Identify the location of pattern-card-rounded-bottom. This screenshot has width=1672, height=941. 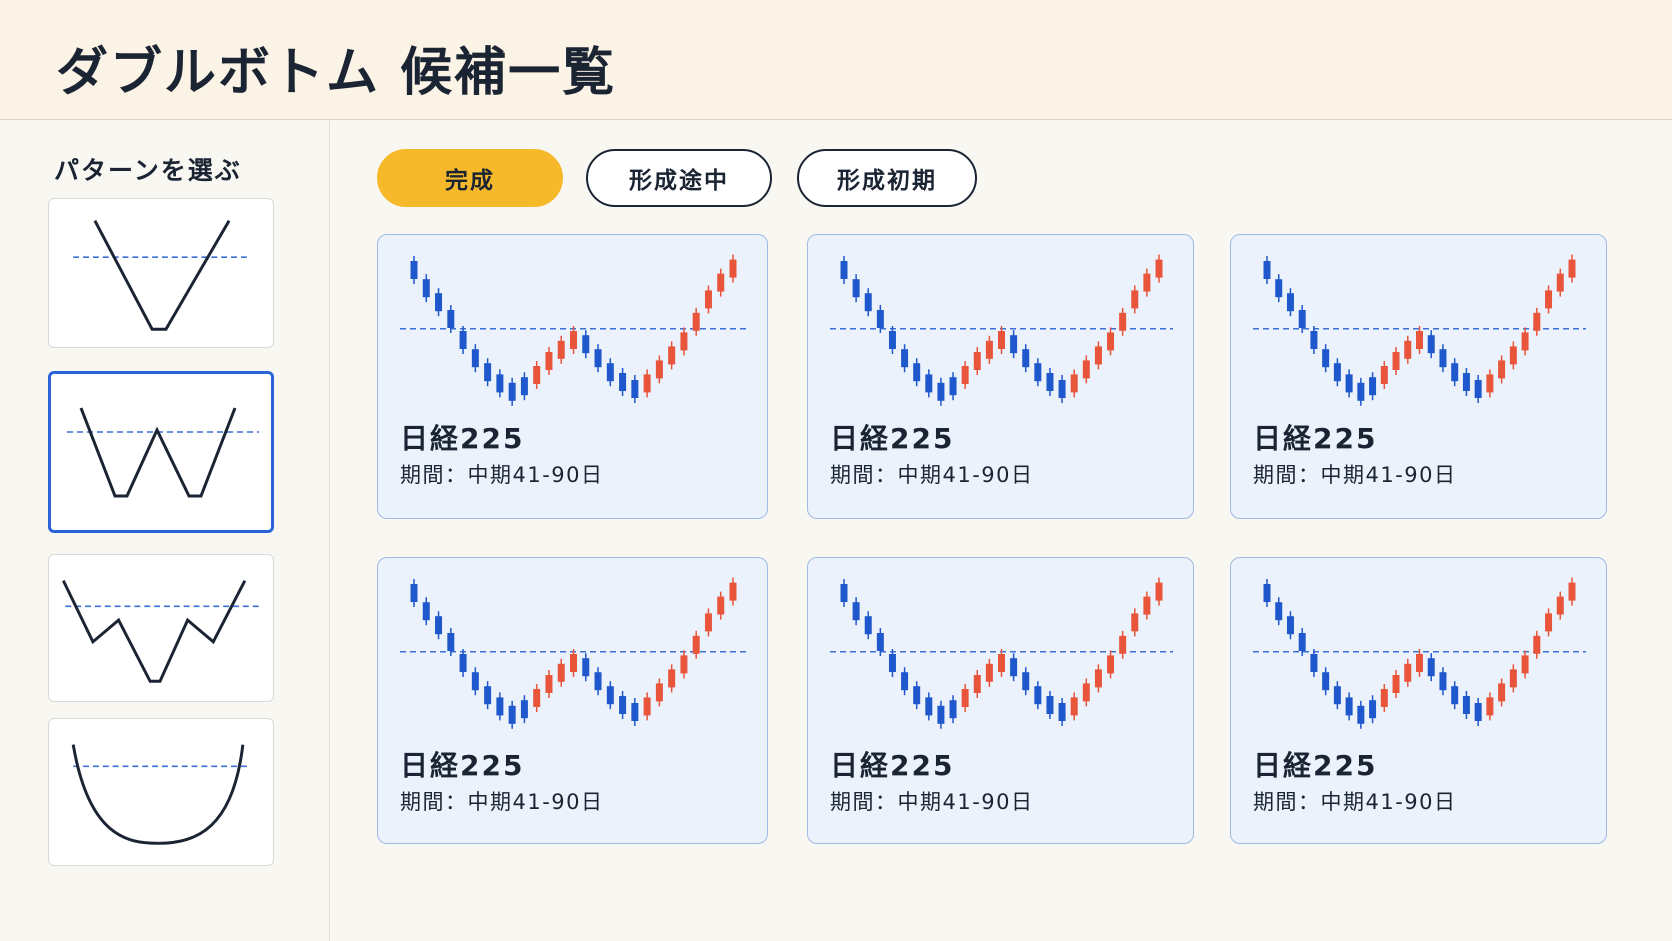
(161, 792).